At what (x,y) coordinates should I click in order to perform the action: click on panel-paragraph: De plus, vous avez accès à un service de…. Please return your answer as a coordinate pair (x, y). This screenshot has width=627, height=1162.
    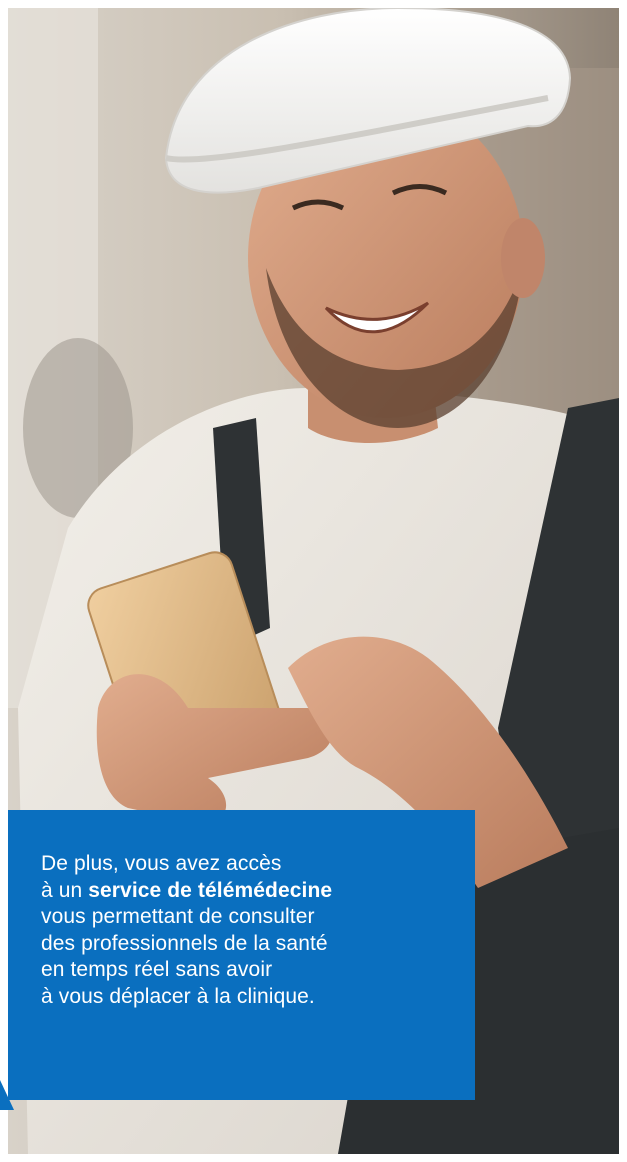
    Looking at the image, I should click on (248, 930).